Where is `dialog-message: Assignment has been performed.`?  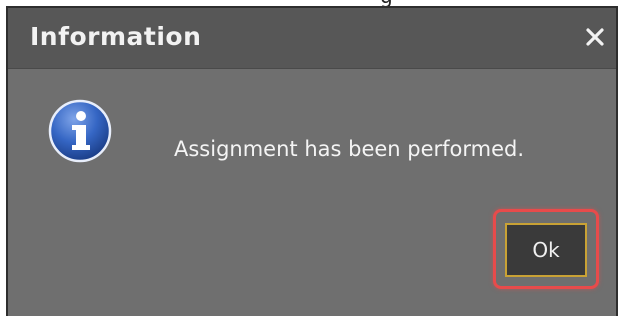 dialog-message: Assignment has been performed. is located at coordinates (349, 149).